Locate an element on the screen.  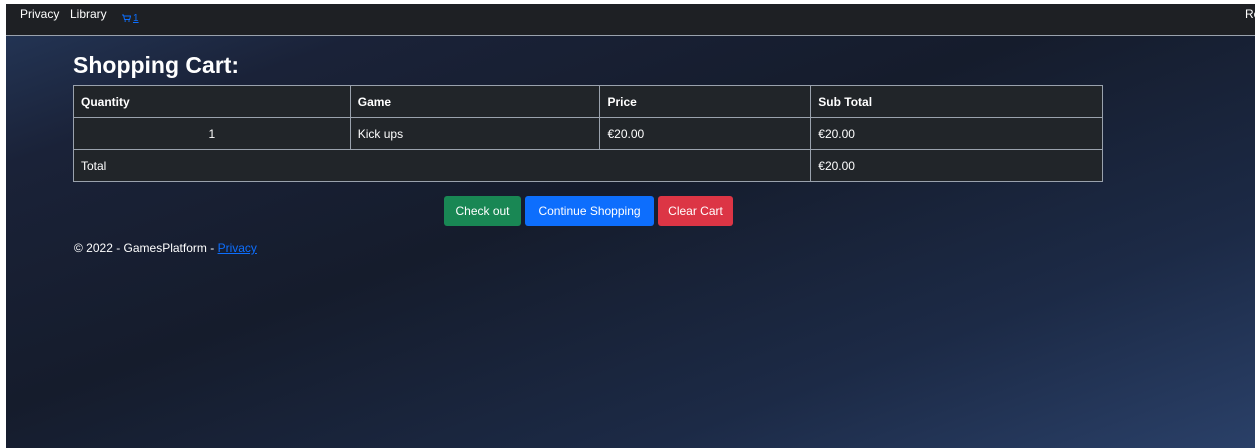
page-title: Shopping Cart: is located at coordinates (156, 65).